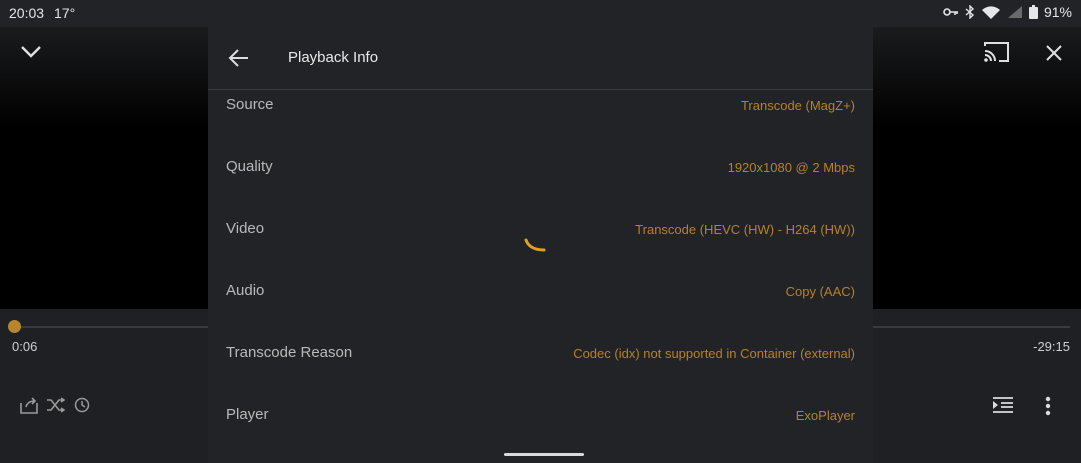 Image resolution: width=1081 pixels, height=463 pixels. Describe the element at coordinates (1048, 408) in the screenshot. I see `more-vert-icon` at that location.